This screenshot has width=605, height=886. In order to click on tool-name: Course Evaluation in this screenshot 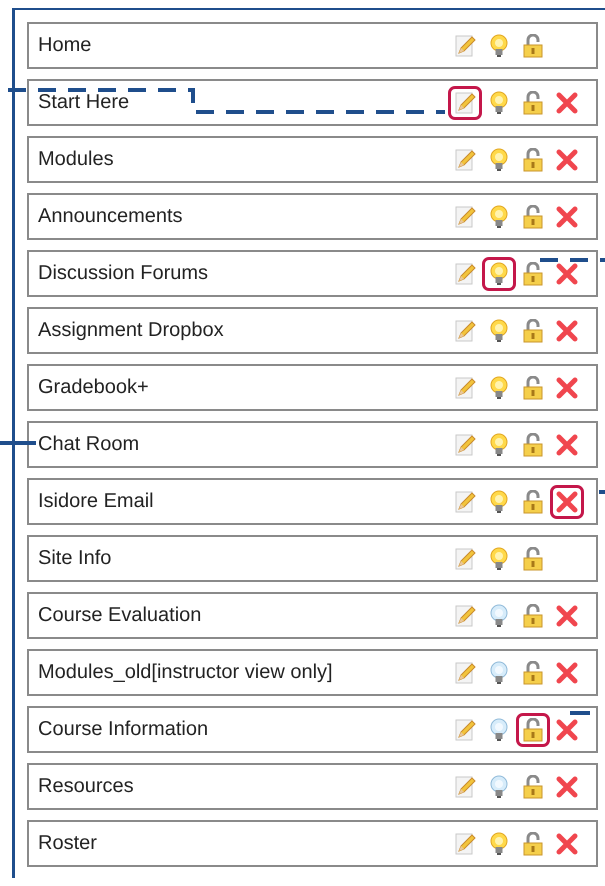, I will do `click(120, 615)`.